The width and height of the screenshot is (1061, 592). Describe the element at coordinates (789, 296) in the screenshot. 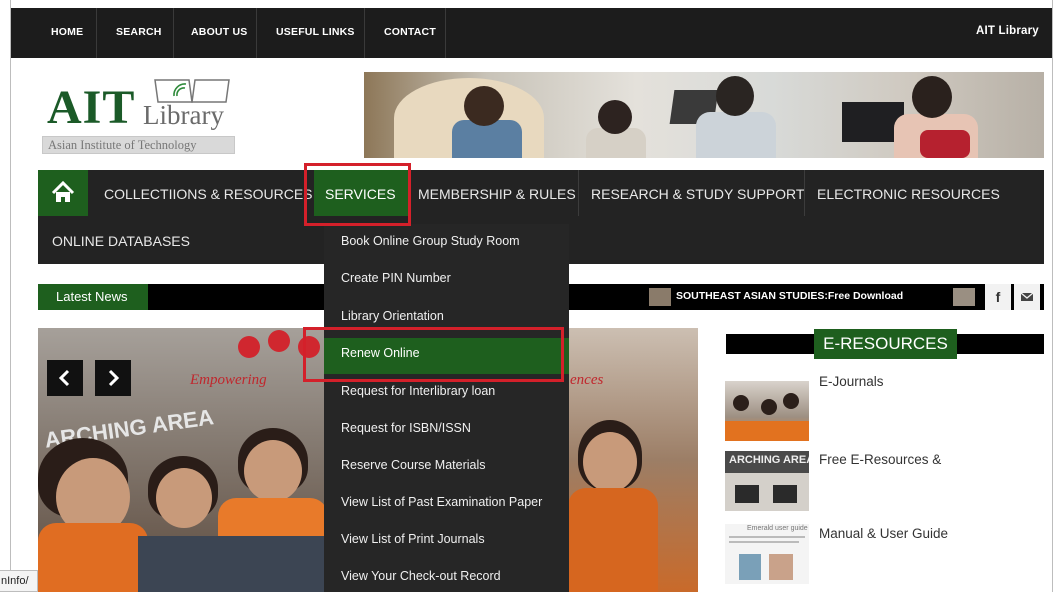

I see `news-ticker-item: SOUTHEAST ASIAN STUDIES:Free Download` at that location.